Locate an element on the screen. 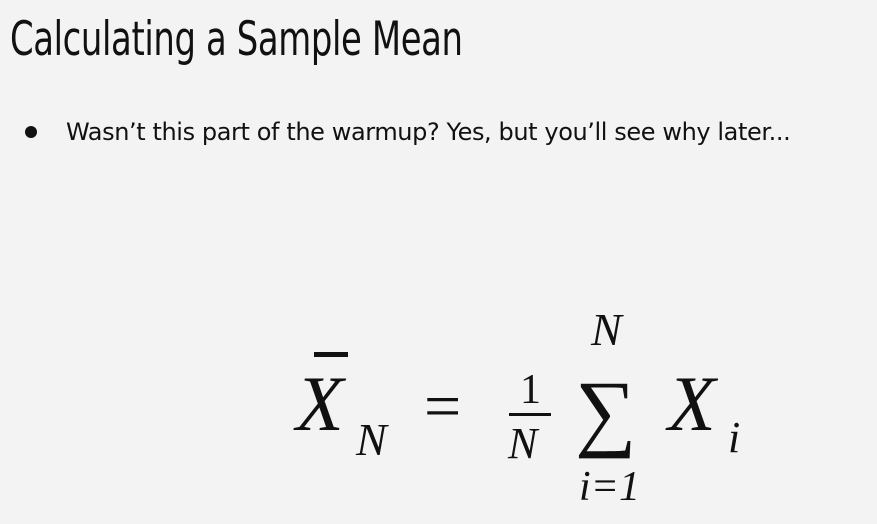 This screenshot has height=524, width=877. term-symbol: X is located at coordinates (692, 403).